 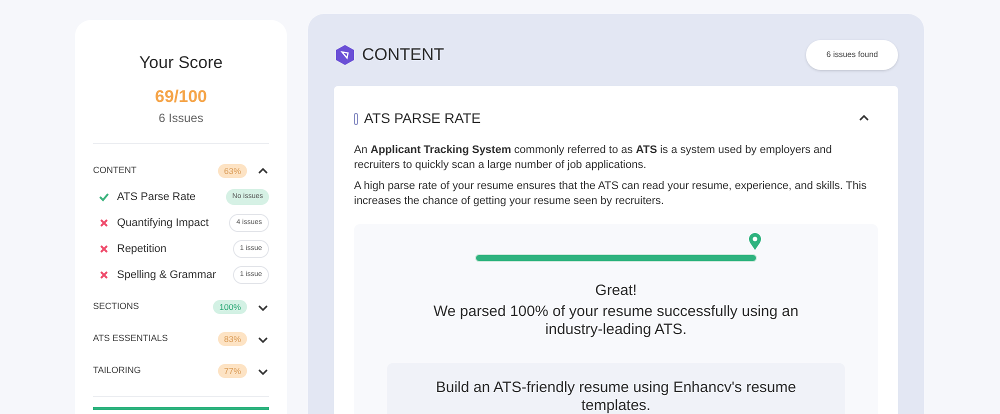 What do you see at coordinates (232, 339) in the screenshot?
I see `percent-badge: 83%` at bounding box center [232, 339].